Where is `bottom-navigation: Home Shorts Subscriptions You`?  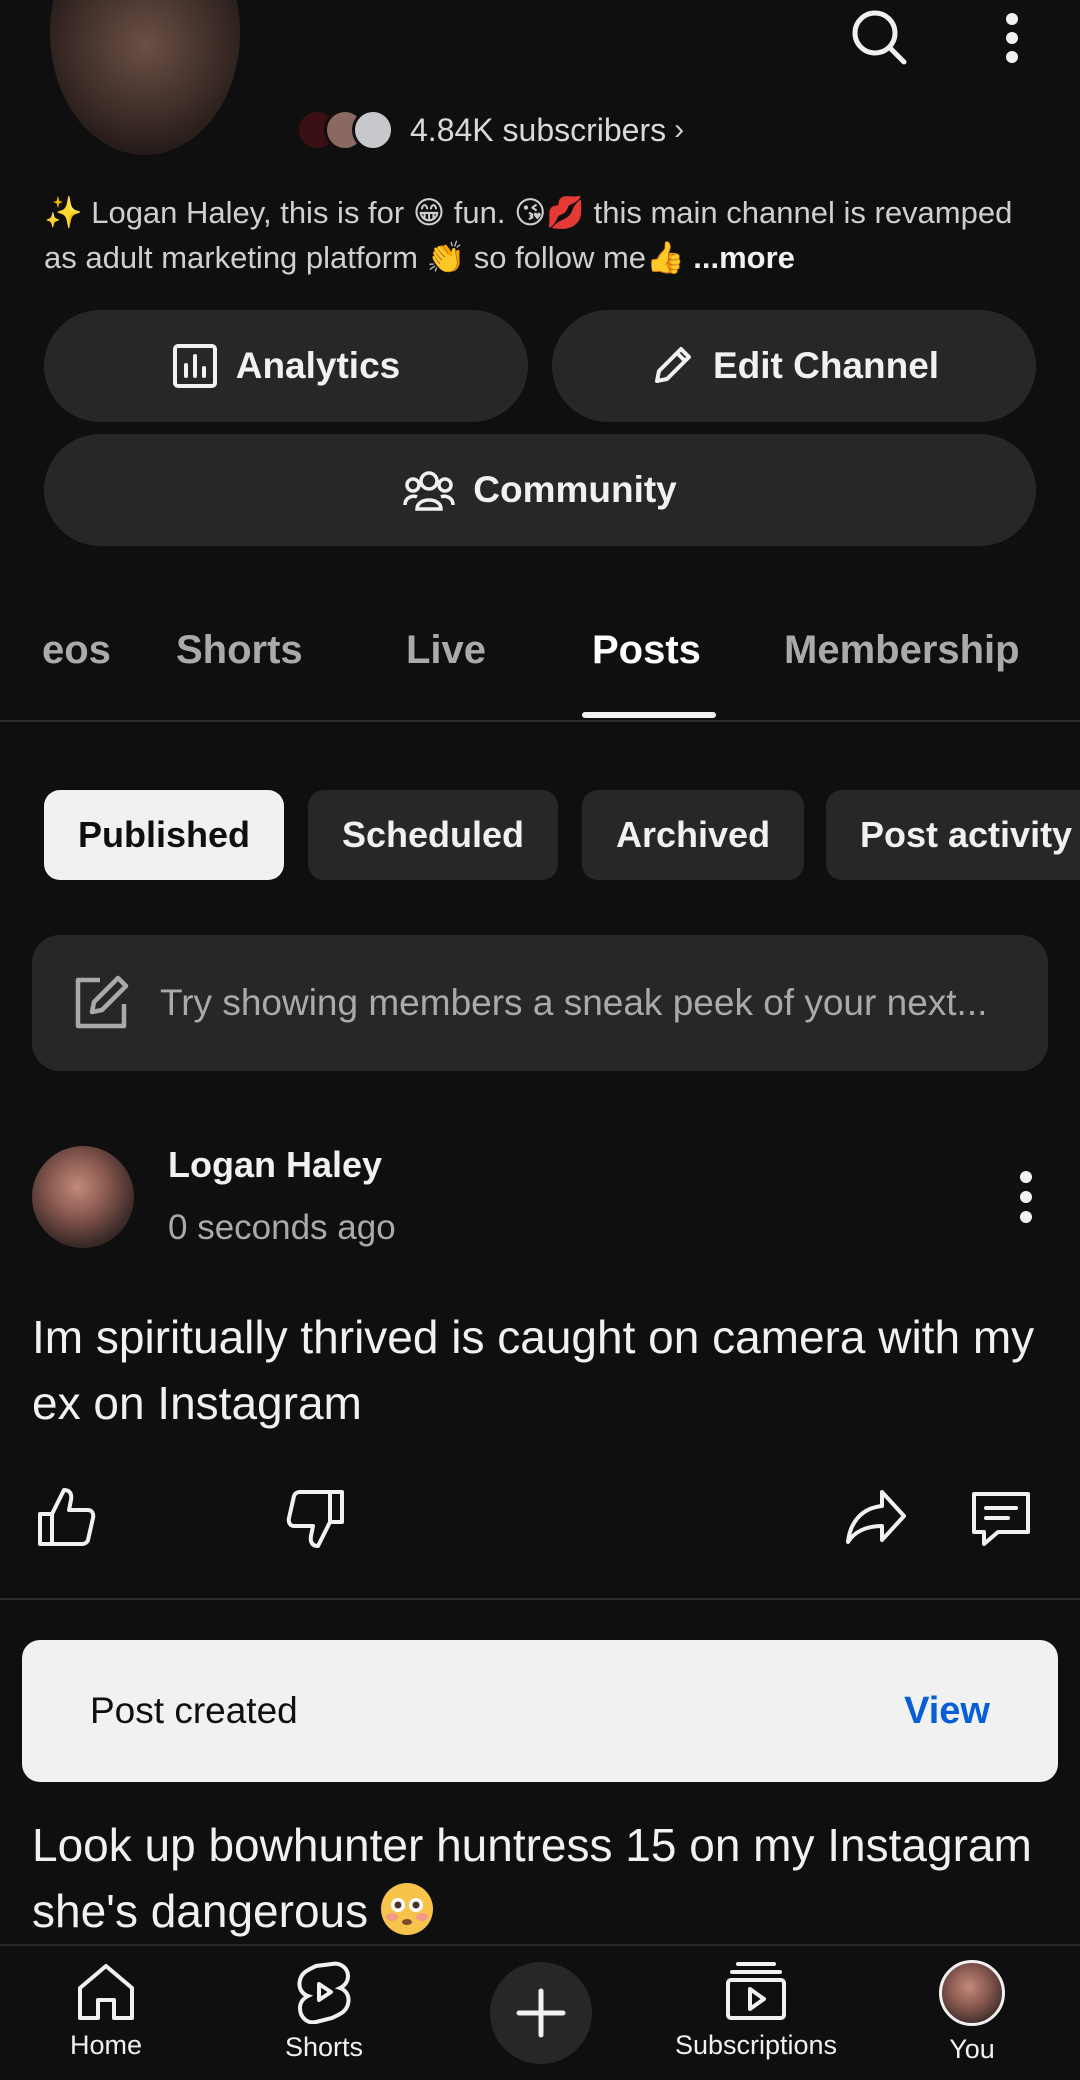 bottom-navigation: Home Shorts Subscriptions You is located at coordinates (540, 2012).